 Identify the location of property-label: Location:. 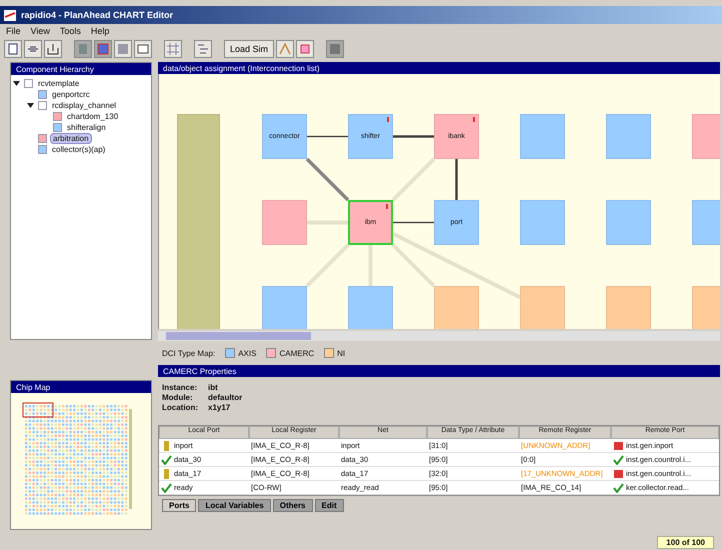
(180, 407).